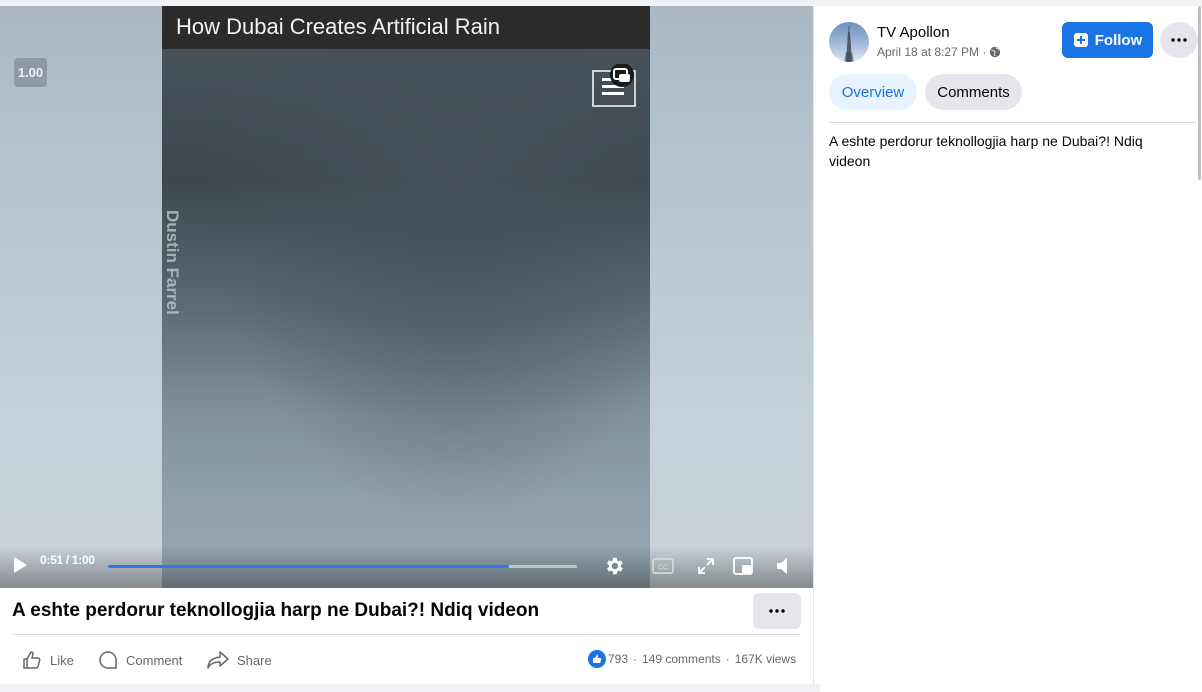 Image resolution: width=1202 pixels, height=692 pixels. Describe the element at coordinates (813, 346) in the screenshot. I see `panel-divider` at that location.